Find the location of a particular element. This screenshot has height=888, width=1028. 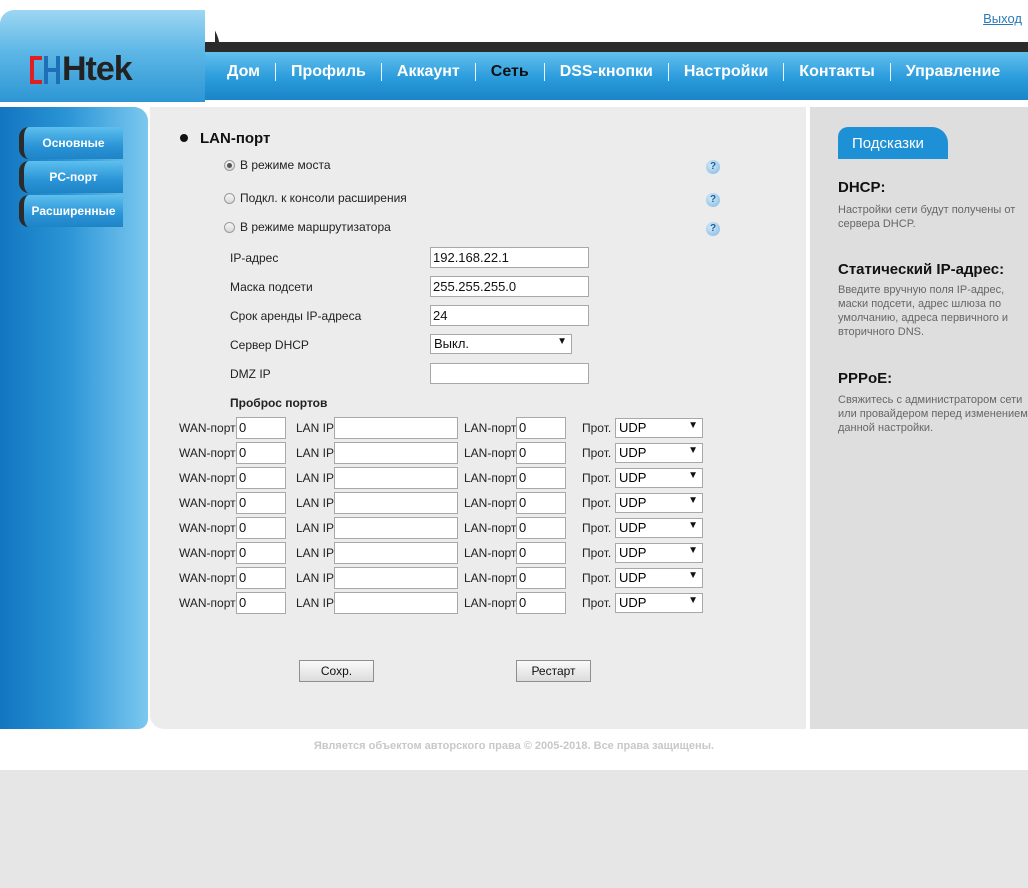

radio-router is located at coordinates (229, 227).